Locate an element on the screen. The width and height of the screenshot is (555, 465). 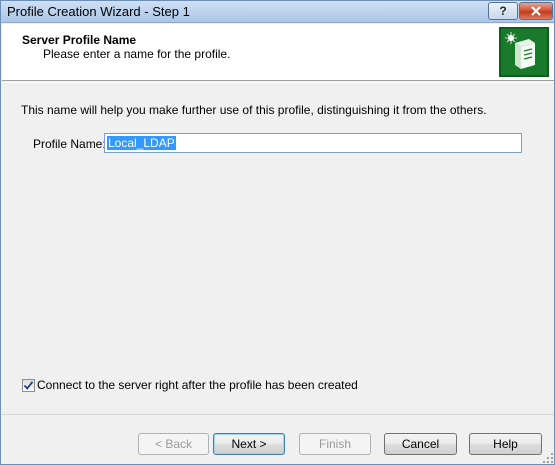
step-title: Server Profile Name is located at coordinates (79, 40).